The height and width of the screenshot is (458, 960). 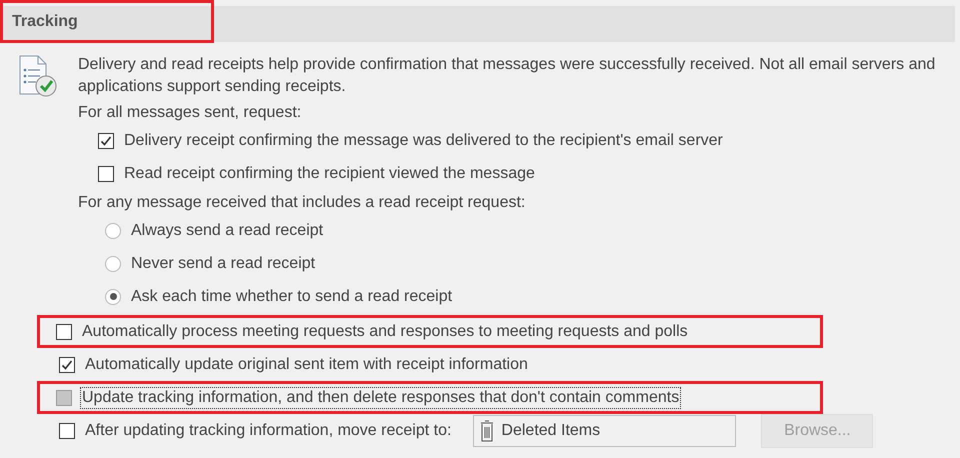 I want to click on trash-can-icon, so click(x=487, y=431).